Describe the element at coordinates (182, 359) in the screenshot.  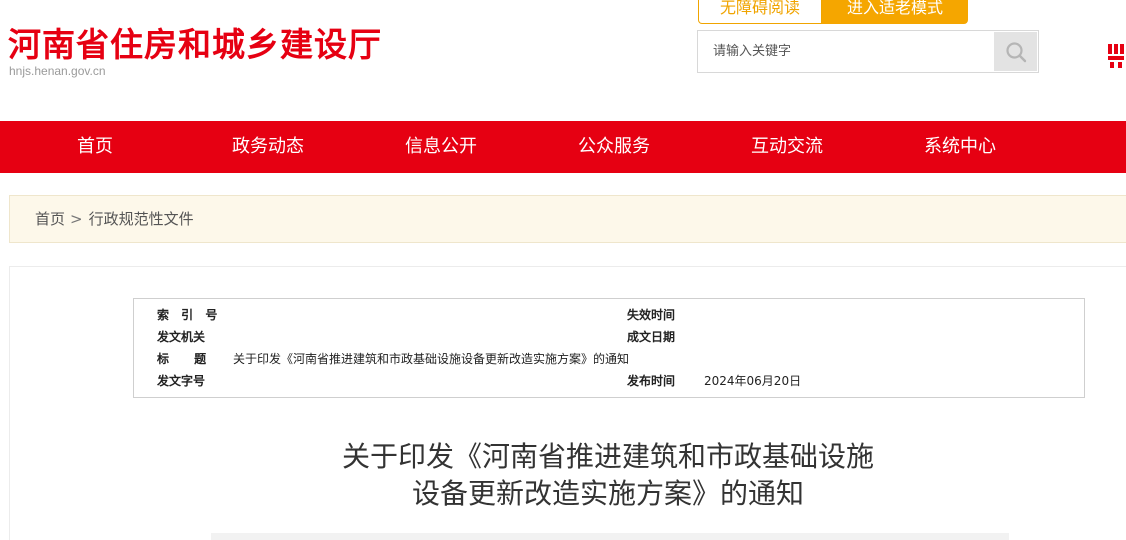
I see `title-label: 标 题` at that location.